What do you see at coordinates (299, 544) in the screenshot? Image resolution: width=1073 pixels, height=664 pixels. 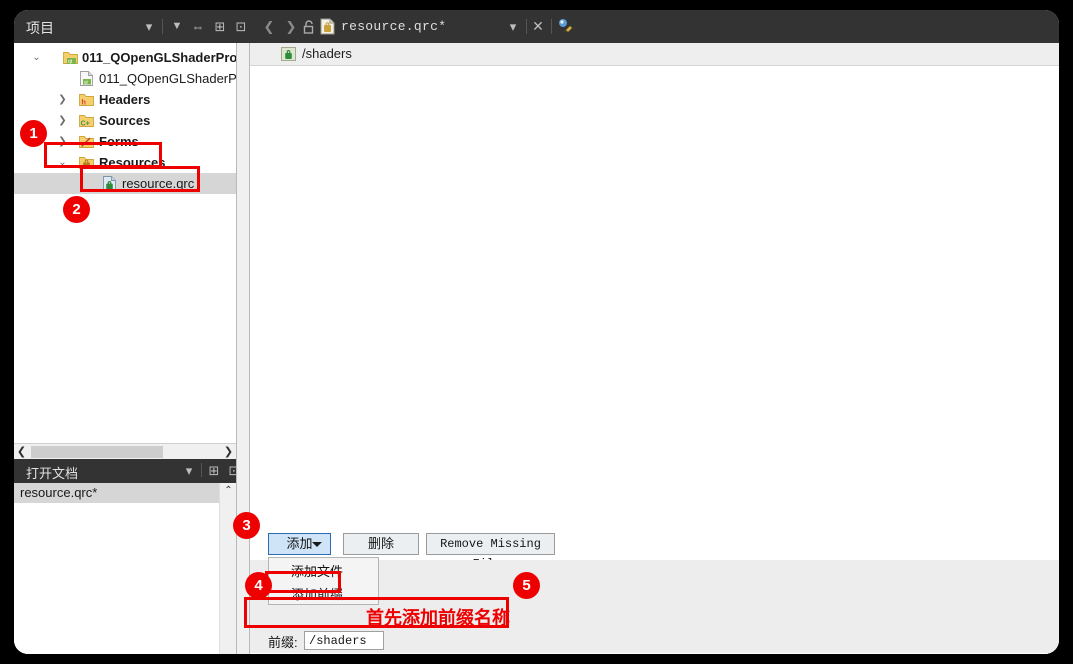 I see `add-button: 添加` at bounding box center [299, 544].